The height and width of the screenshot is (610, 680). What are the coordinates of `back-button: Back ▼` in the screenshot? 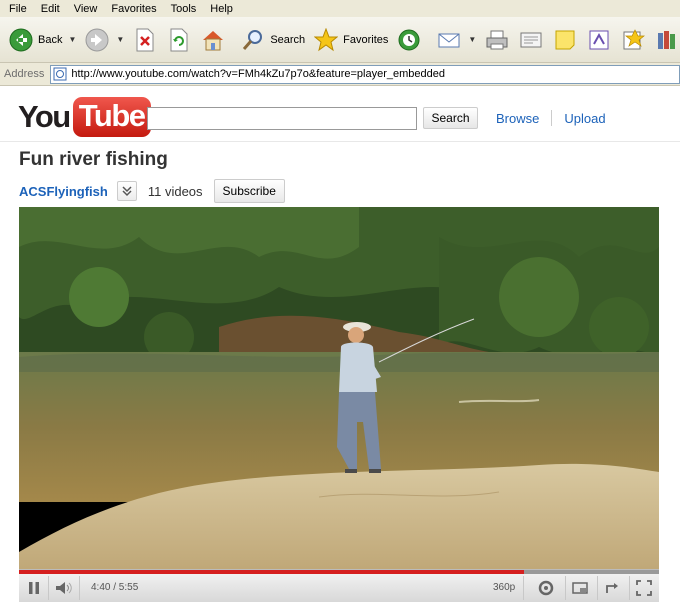 It's located at (42, 40).